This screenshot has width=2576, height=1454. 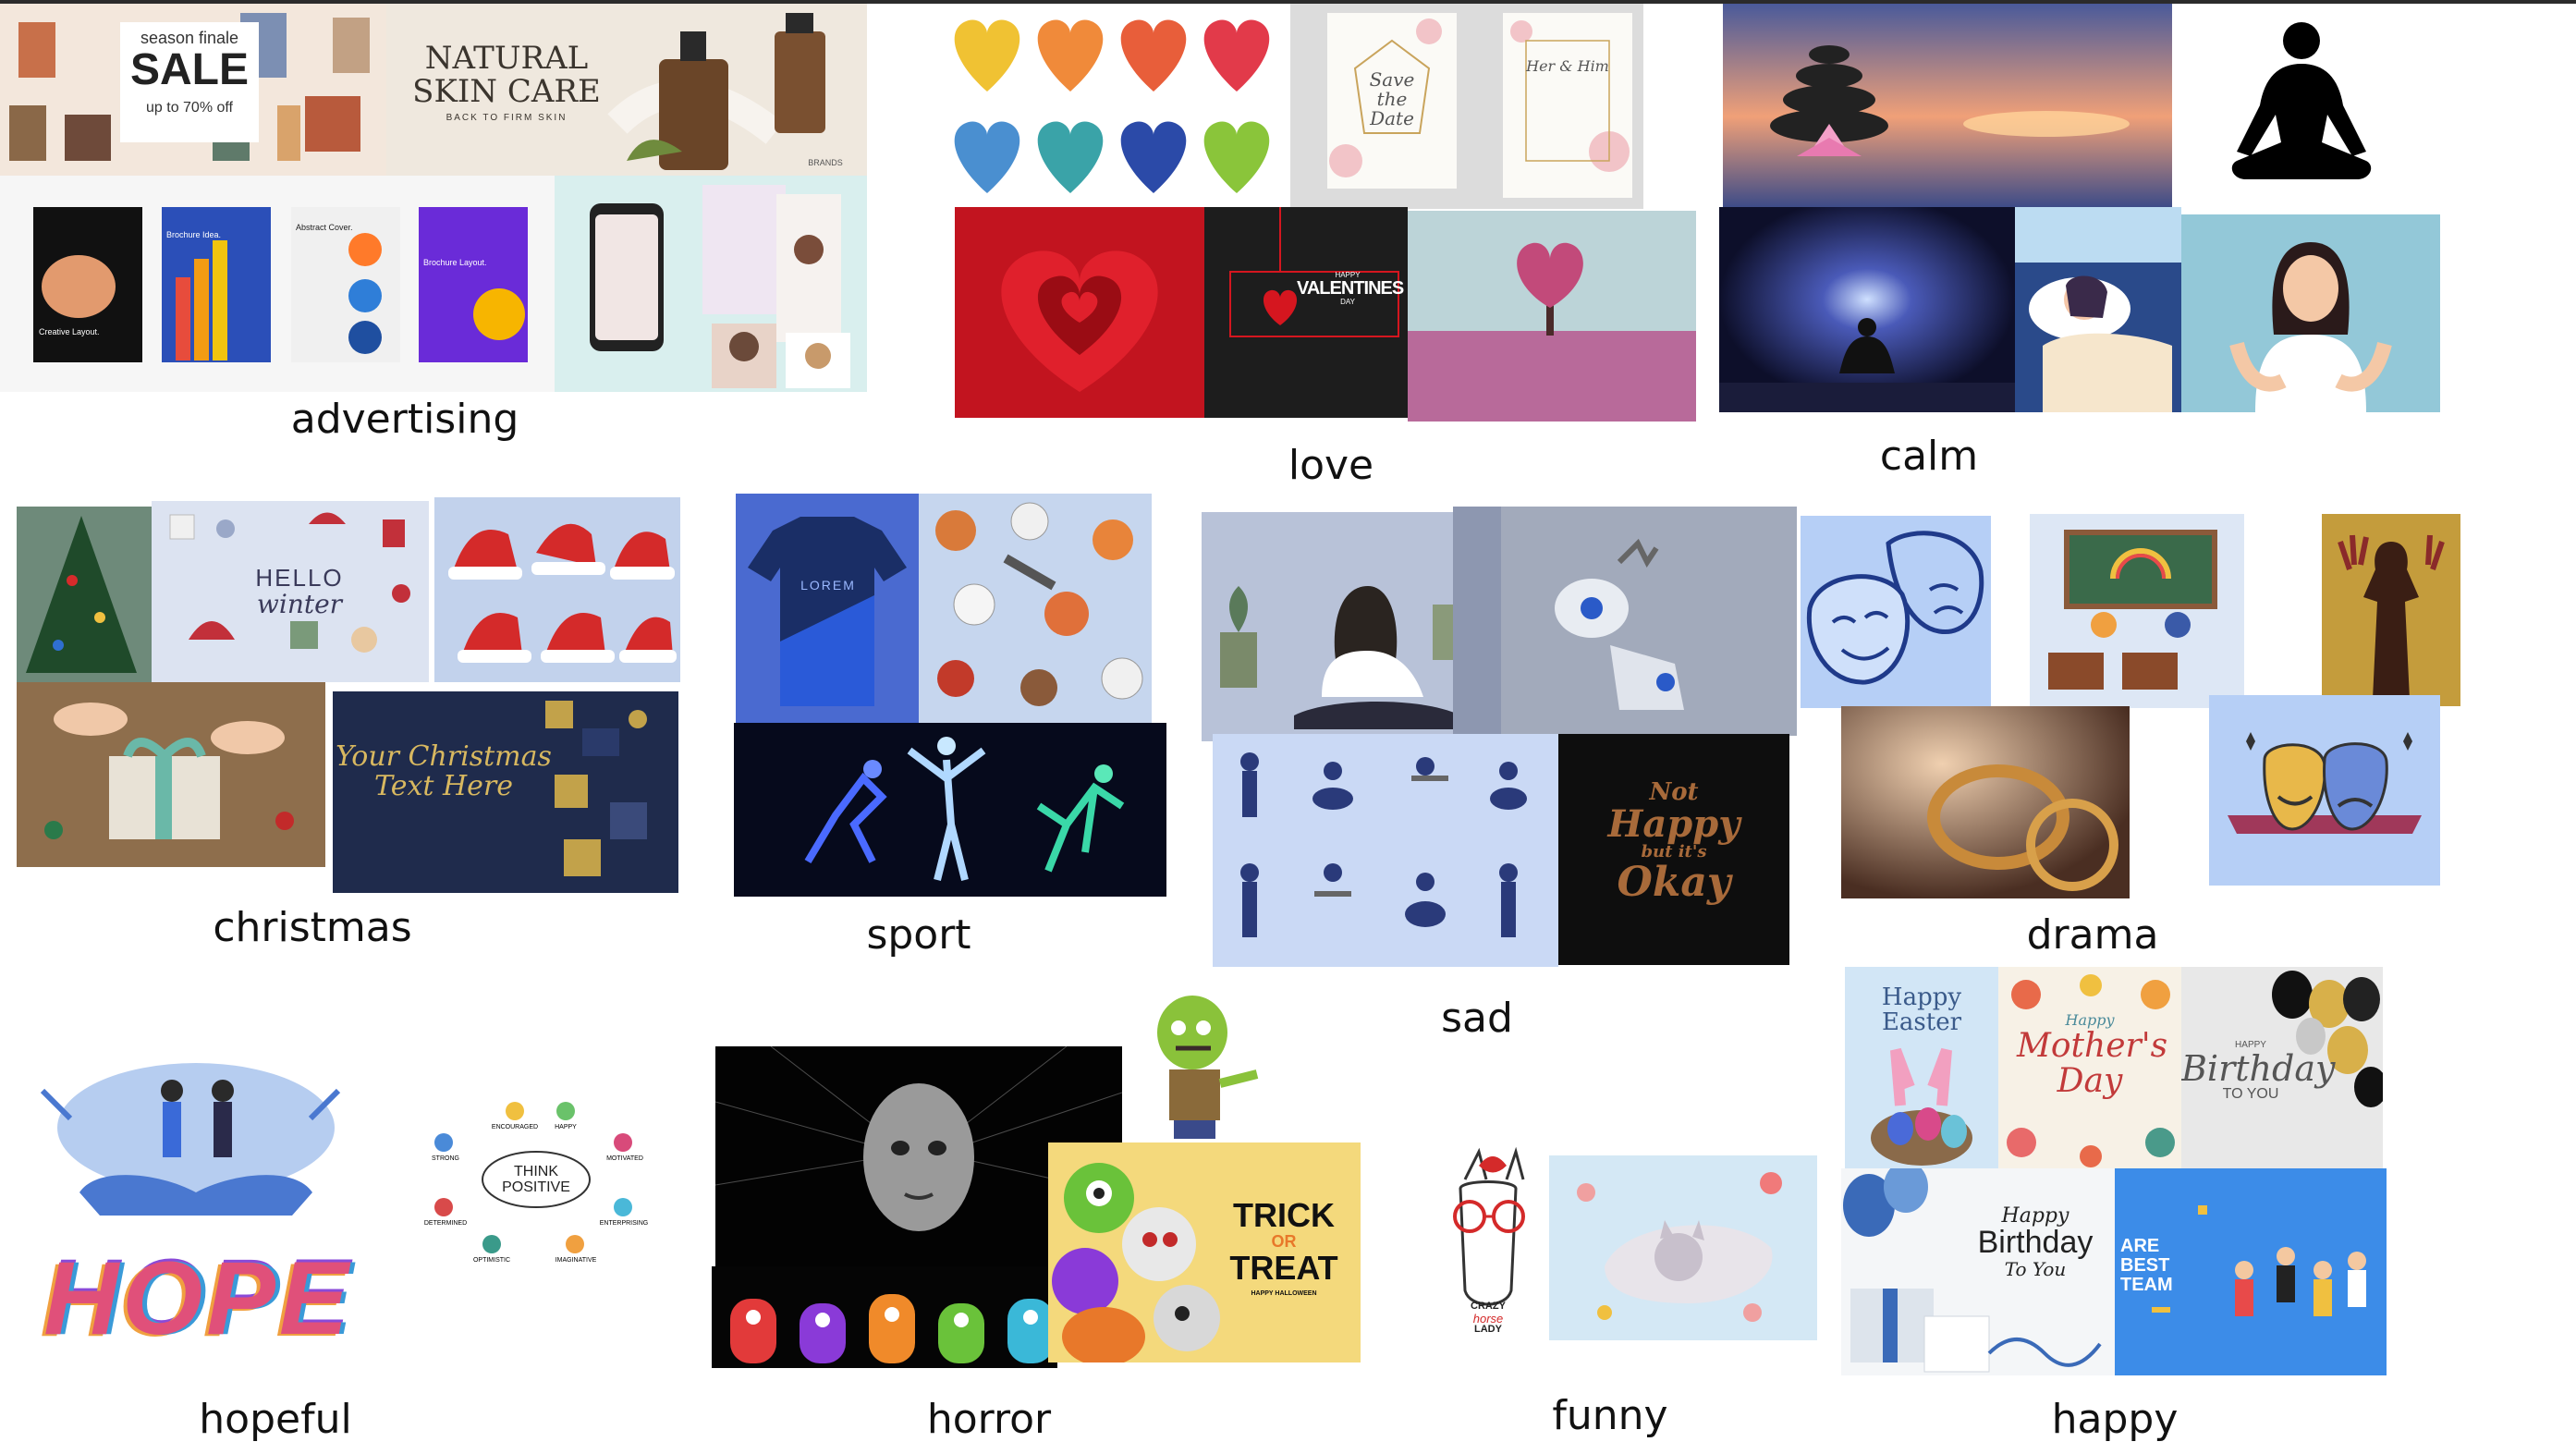 I want to click on sale-line2: SALE, so click(x=189, y=69).